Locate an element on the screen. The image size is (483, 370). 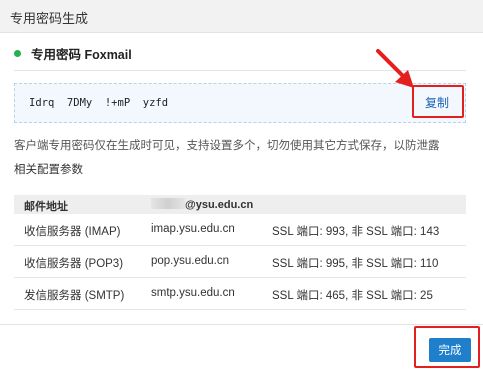
annotation-arrow-icon is located at coordinates (395, 68).